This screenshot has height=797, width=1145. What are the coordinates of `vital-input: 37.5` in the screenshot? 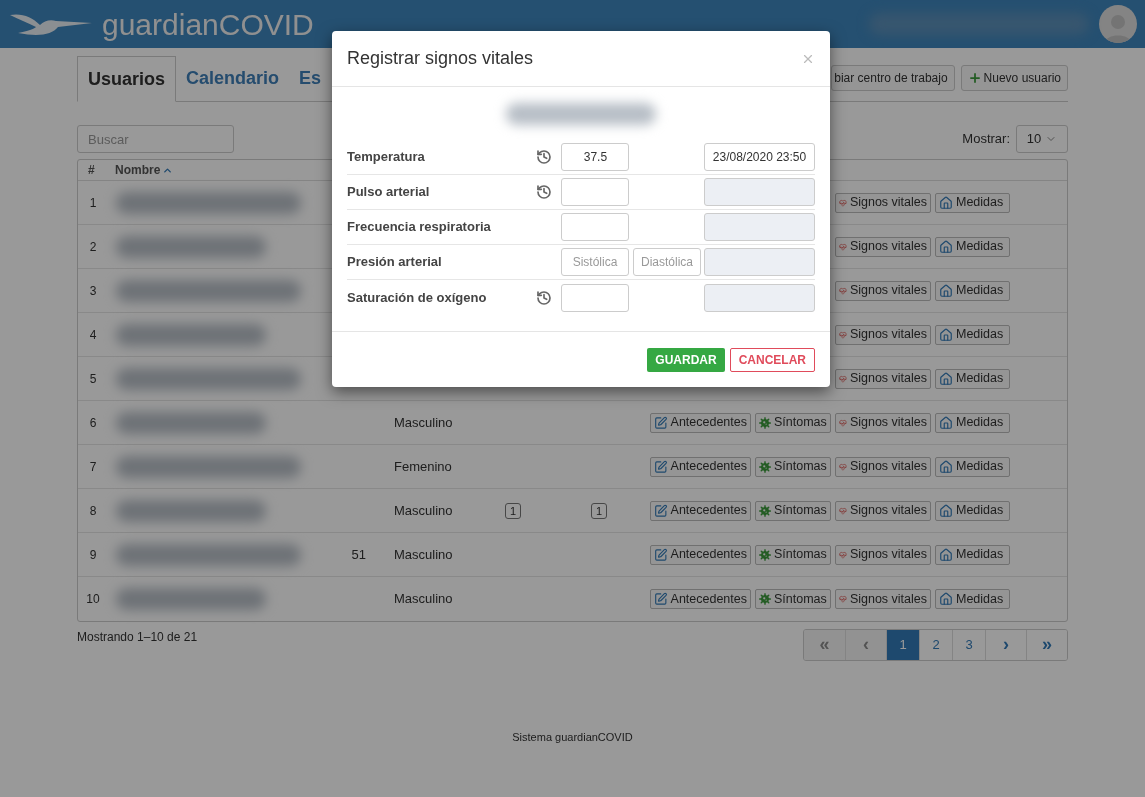 It's located at (595, 157).